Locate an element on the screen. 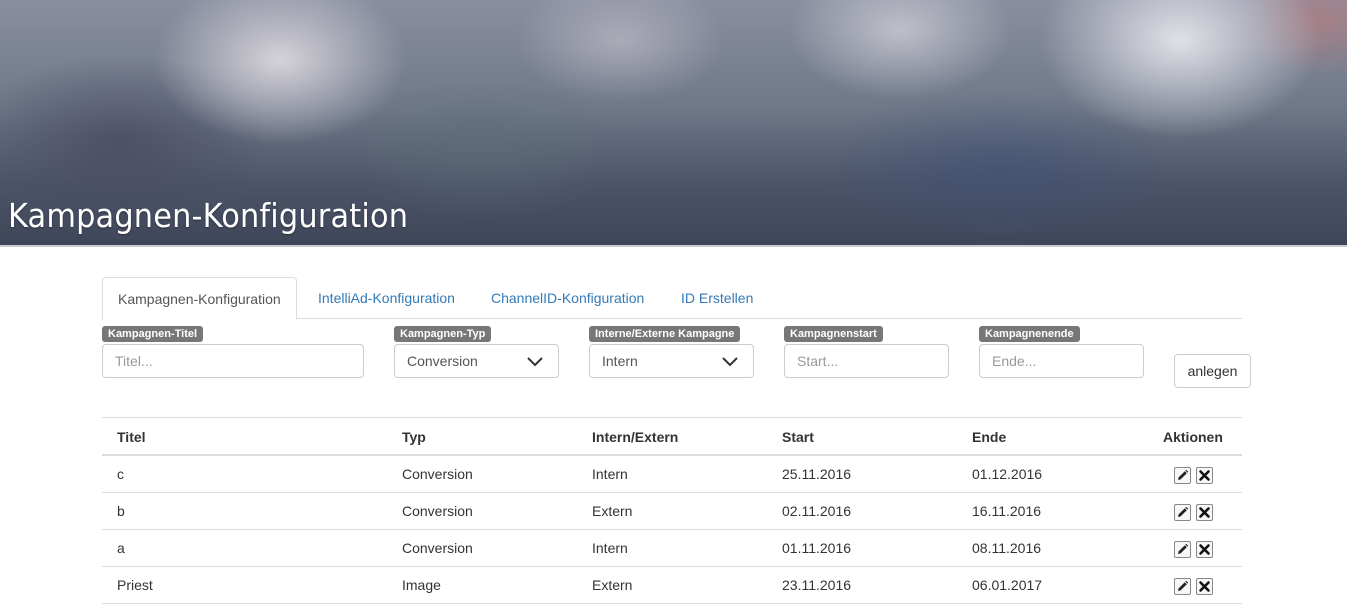 The height and width of the screenshot is (609, 1347). column-header-aktionen: Aktionen is located at coordinates (1193, 437).